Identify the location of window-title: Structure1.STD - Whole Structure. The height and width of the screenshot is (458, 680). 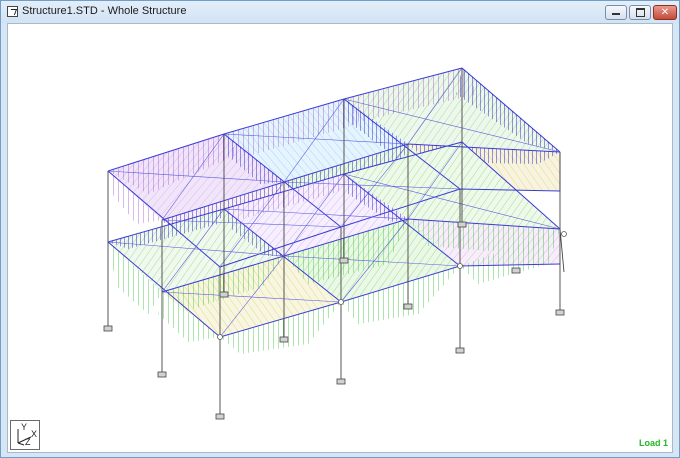
(104, 11).